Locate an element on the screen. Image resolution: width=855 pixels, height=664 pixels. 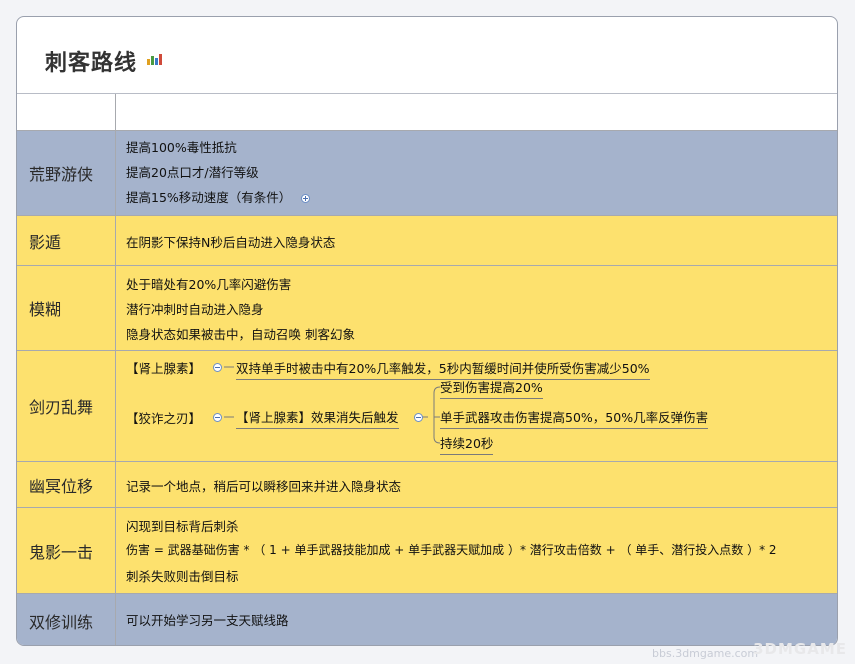
skill-desc: 提高100%毒性抵抗 提高20点口才/潜行等级 提高15%移动速度（有条件） is located at coordinates (476, 173).